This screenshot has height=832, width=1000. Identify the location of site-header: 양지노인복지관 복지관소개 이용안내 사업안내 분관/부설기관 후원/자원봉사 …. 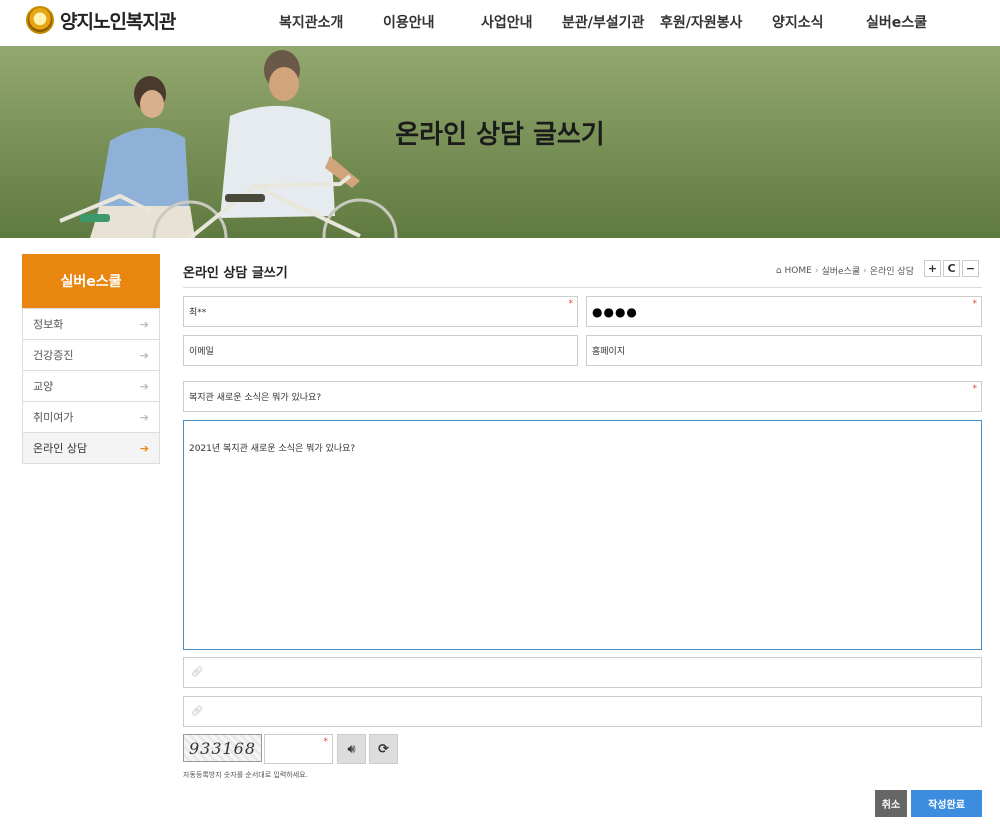
(500, 23).